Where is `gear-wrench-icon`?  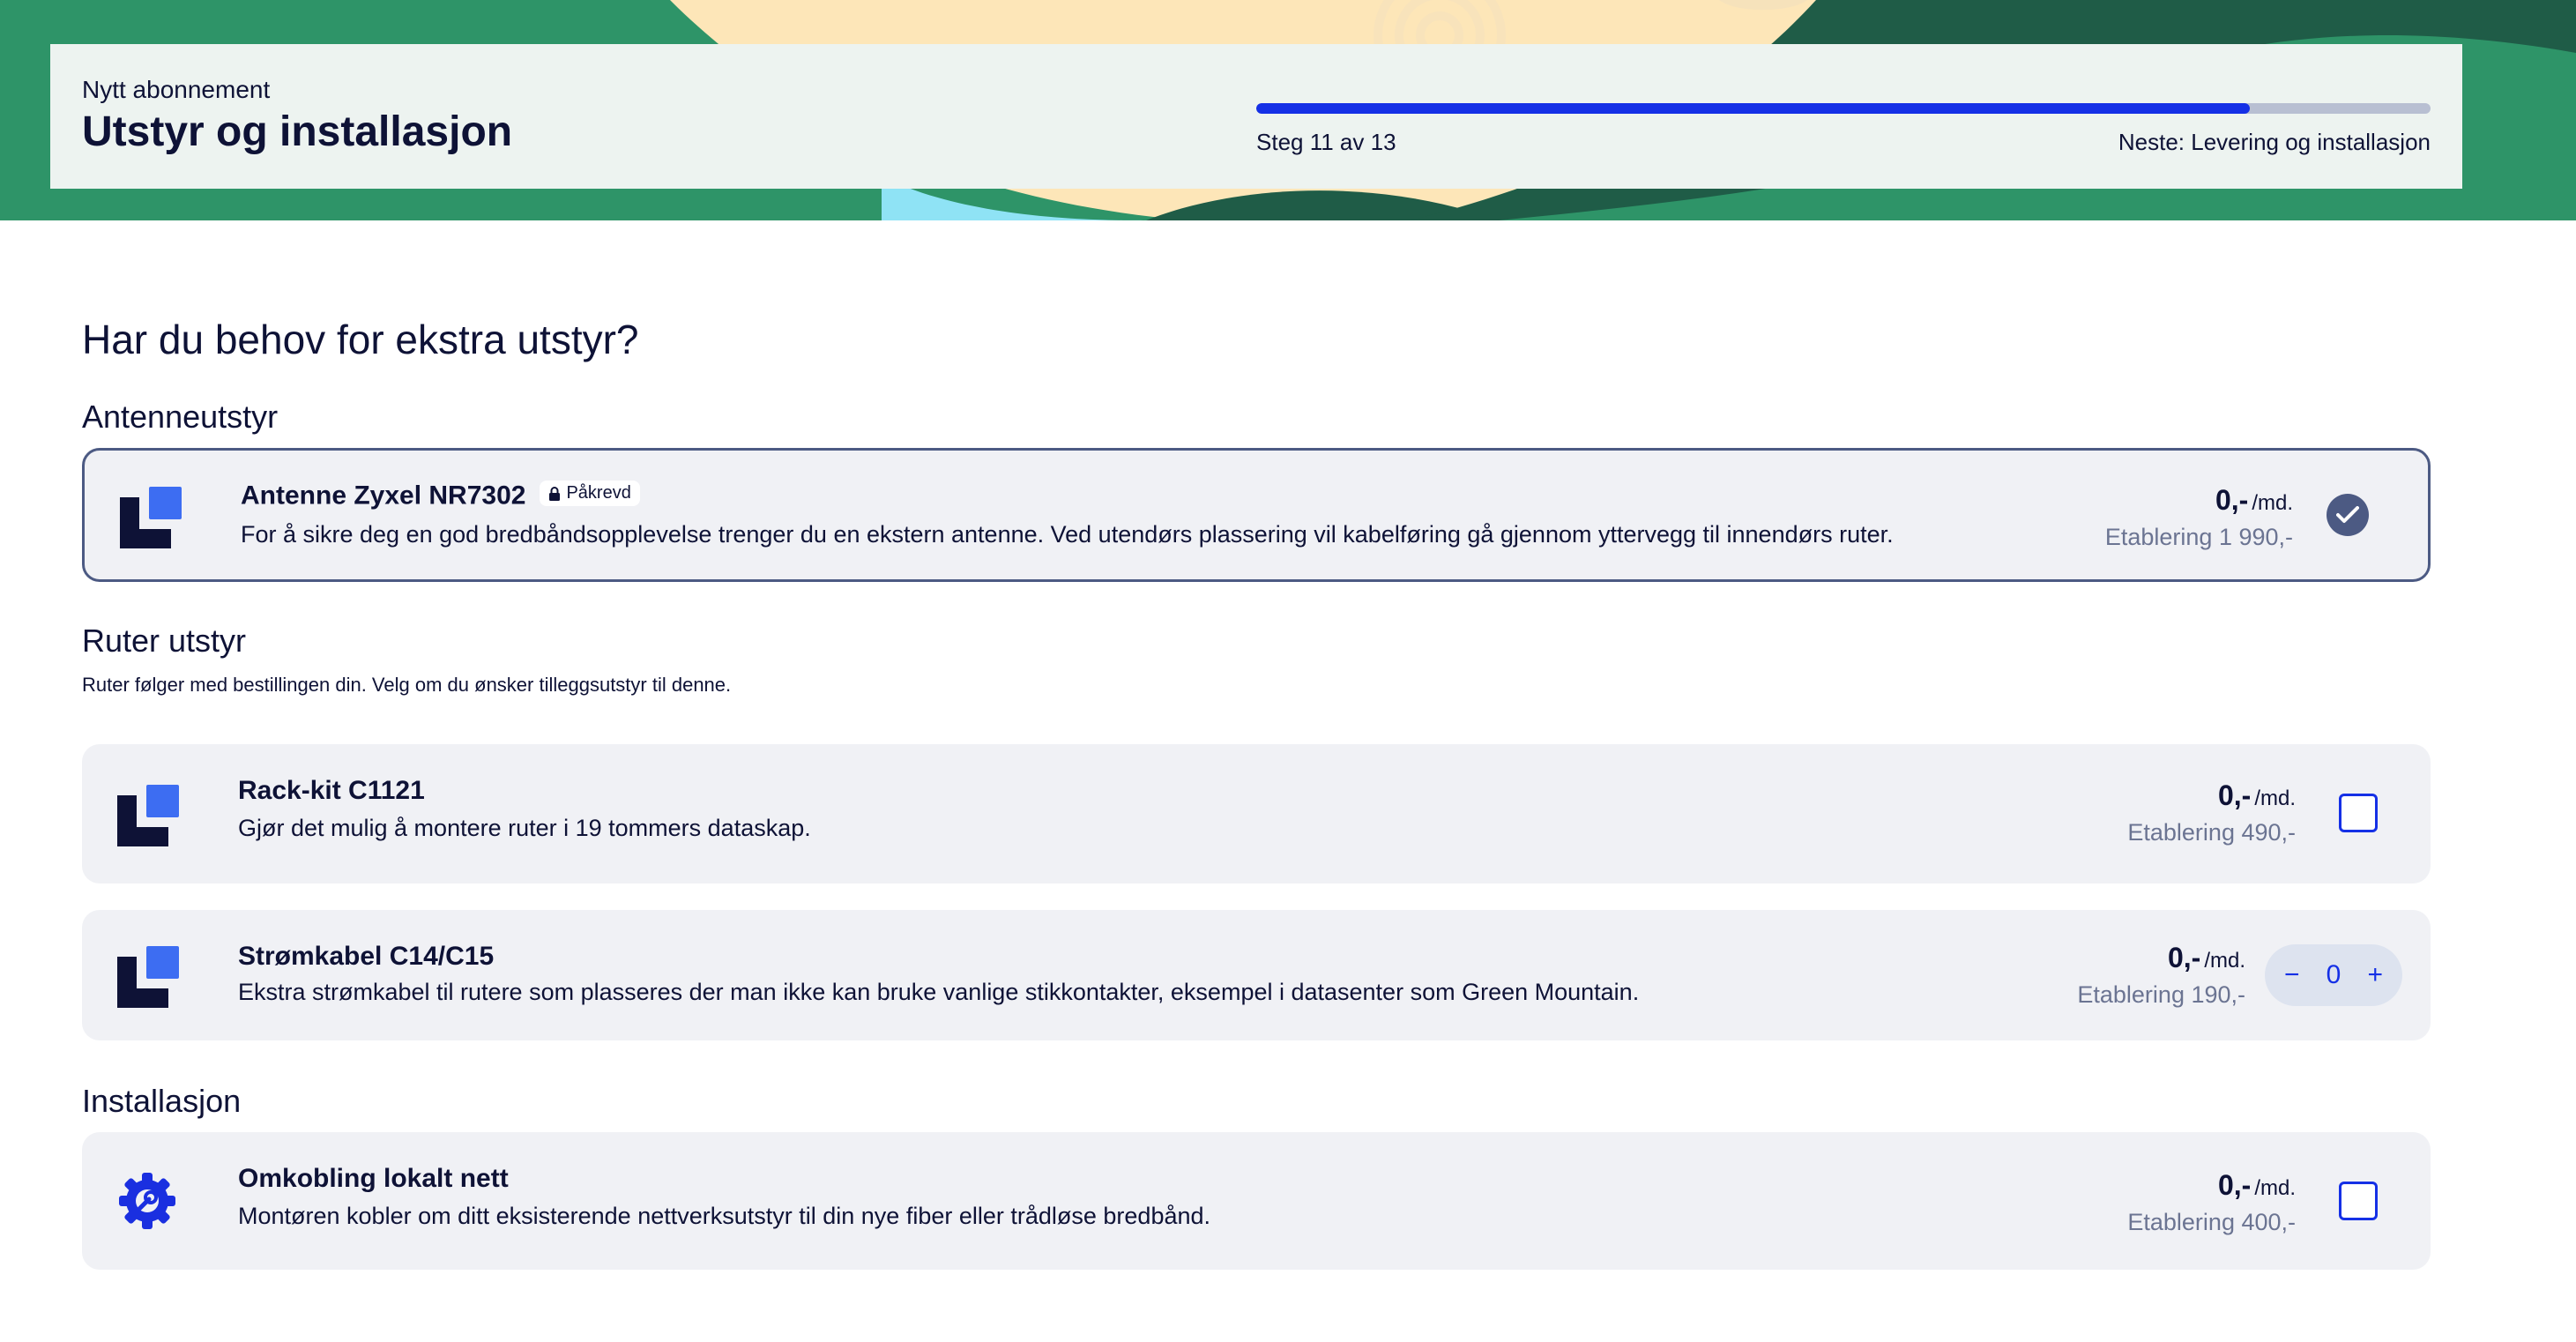
gear-wrench-icon is located at coordinates (147, 1201).